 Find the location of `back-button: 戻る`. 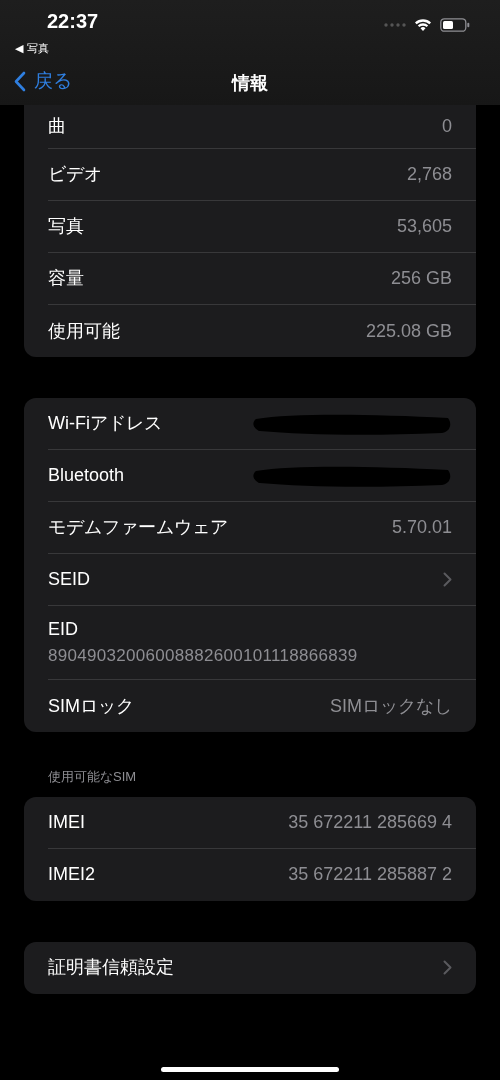

back-button: 戻る is located at coordinates (43, 81).